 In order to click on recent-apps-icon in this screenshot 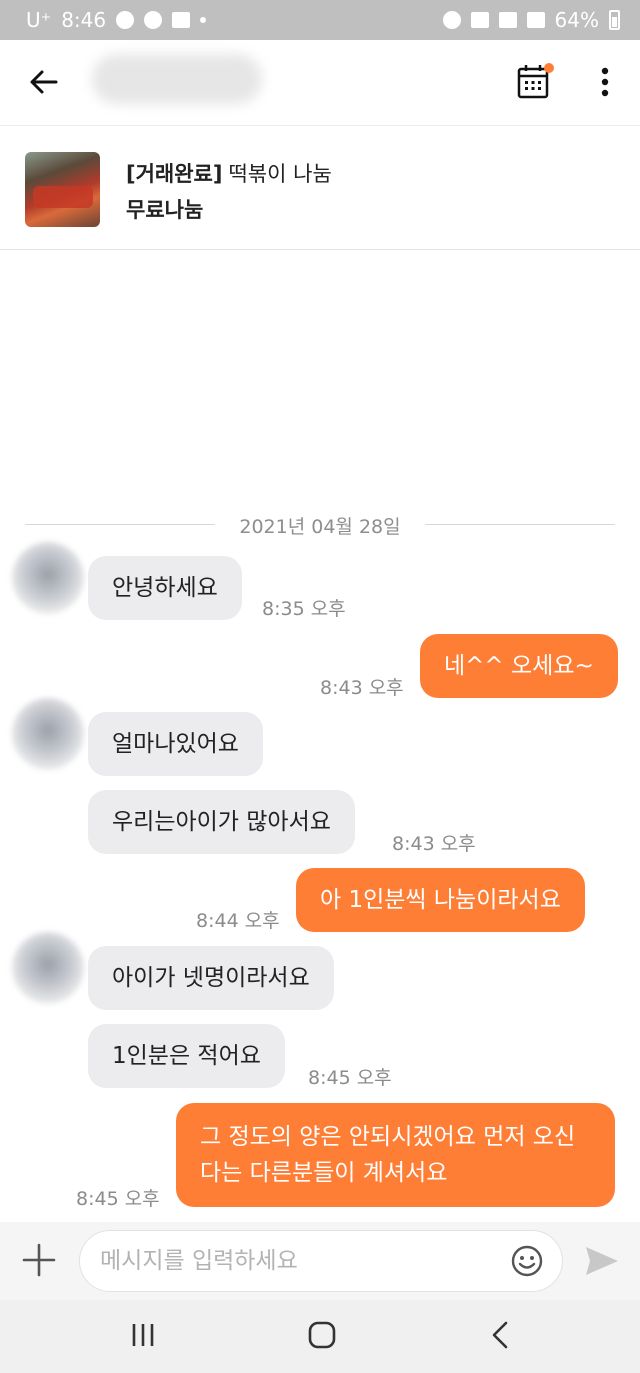, I will do `click(143, 1335)`.